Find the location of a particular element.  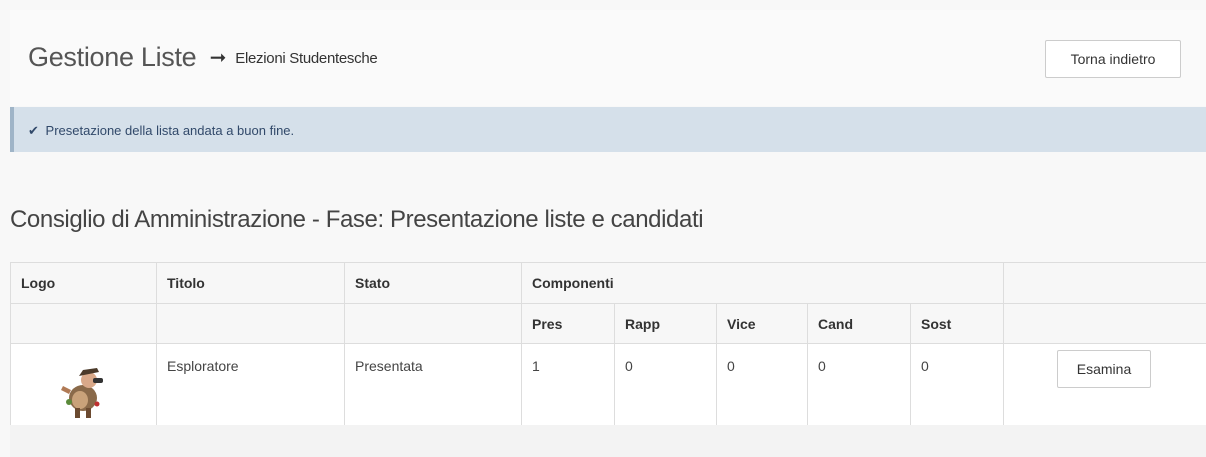

header-actions is located at coordinates (1104, 283).